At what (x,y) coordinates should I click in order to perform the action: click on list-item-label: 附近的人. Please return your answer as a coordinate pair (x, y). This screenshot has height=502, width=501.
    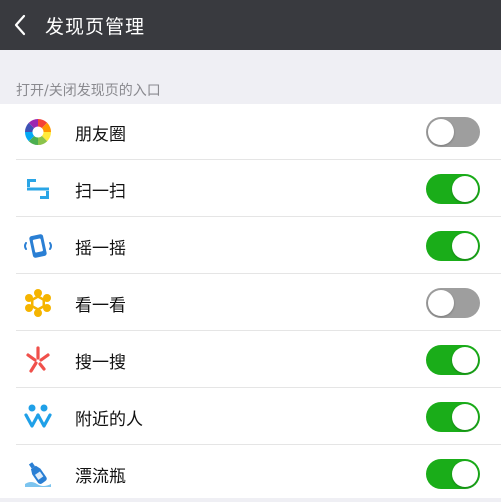
    Looking at the image, I should click on (109, 419).